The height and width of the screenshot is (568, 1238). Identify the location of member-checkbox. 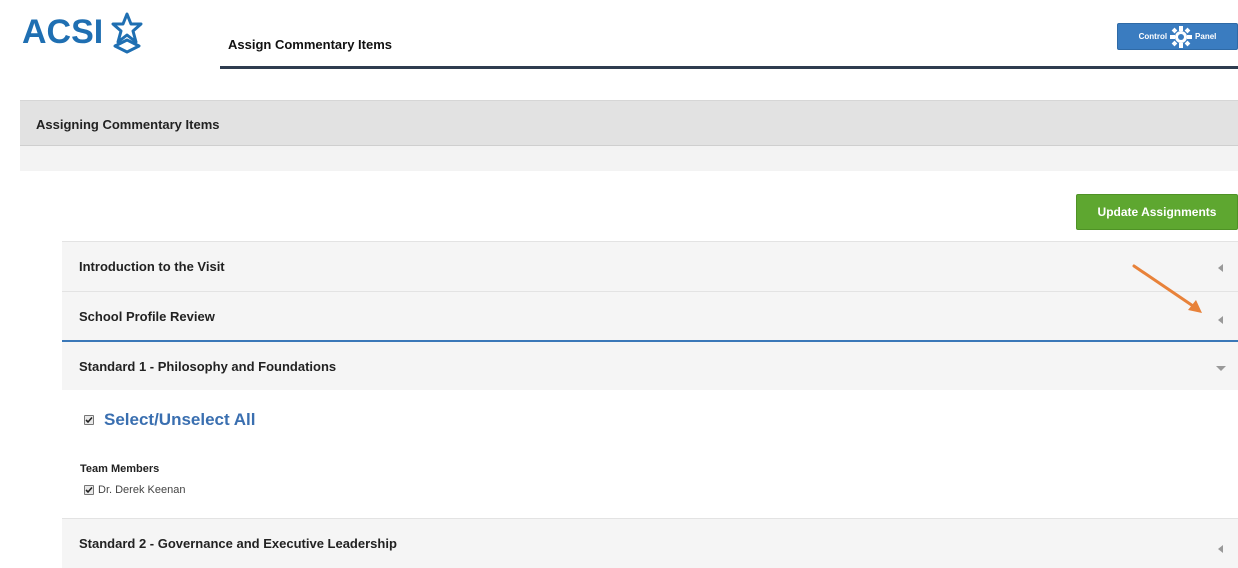
(89, 490).